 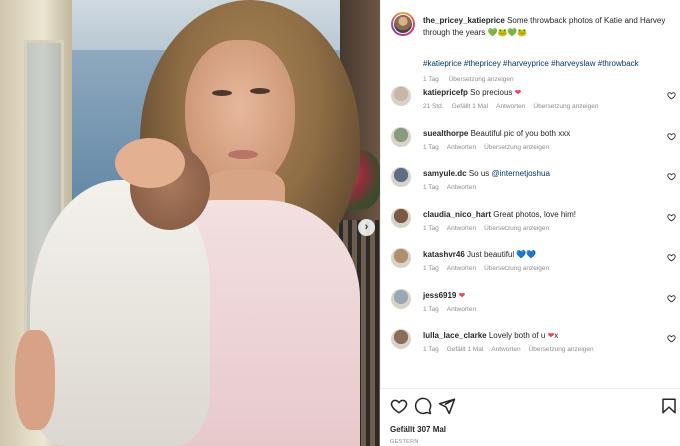 What do you see at coordinates (439, 295) in the screenshot?
I see `commenter-username: jess6919` at bounding box center [439, 295].